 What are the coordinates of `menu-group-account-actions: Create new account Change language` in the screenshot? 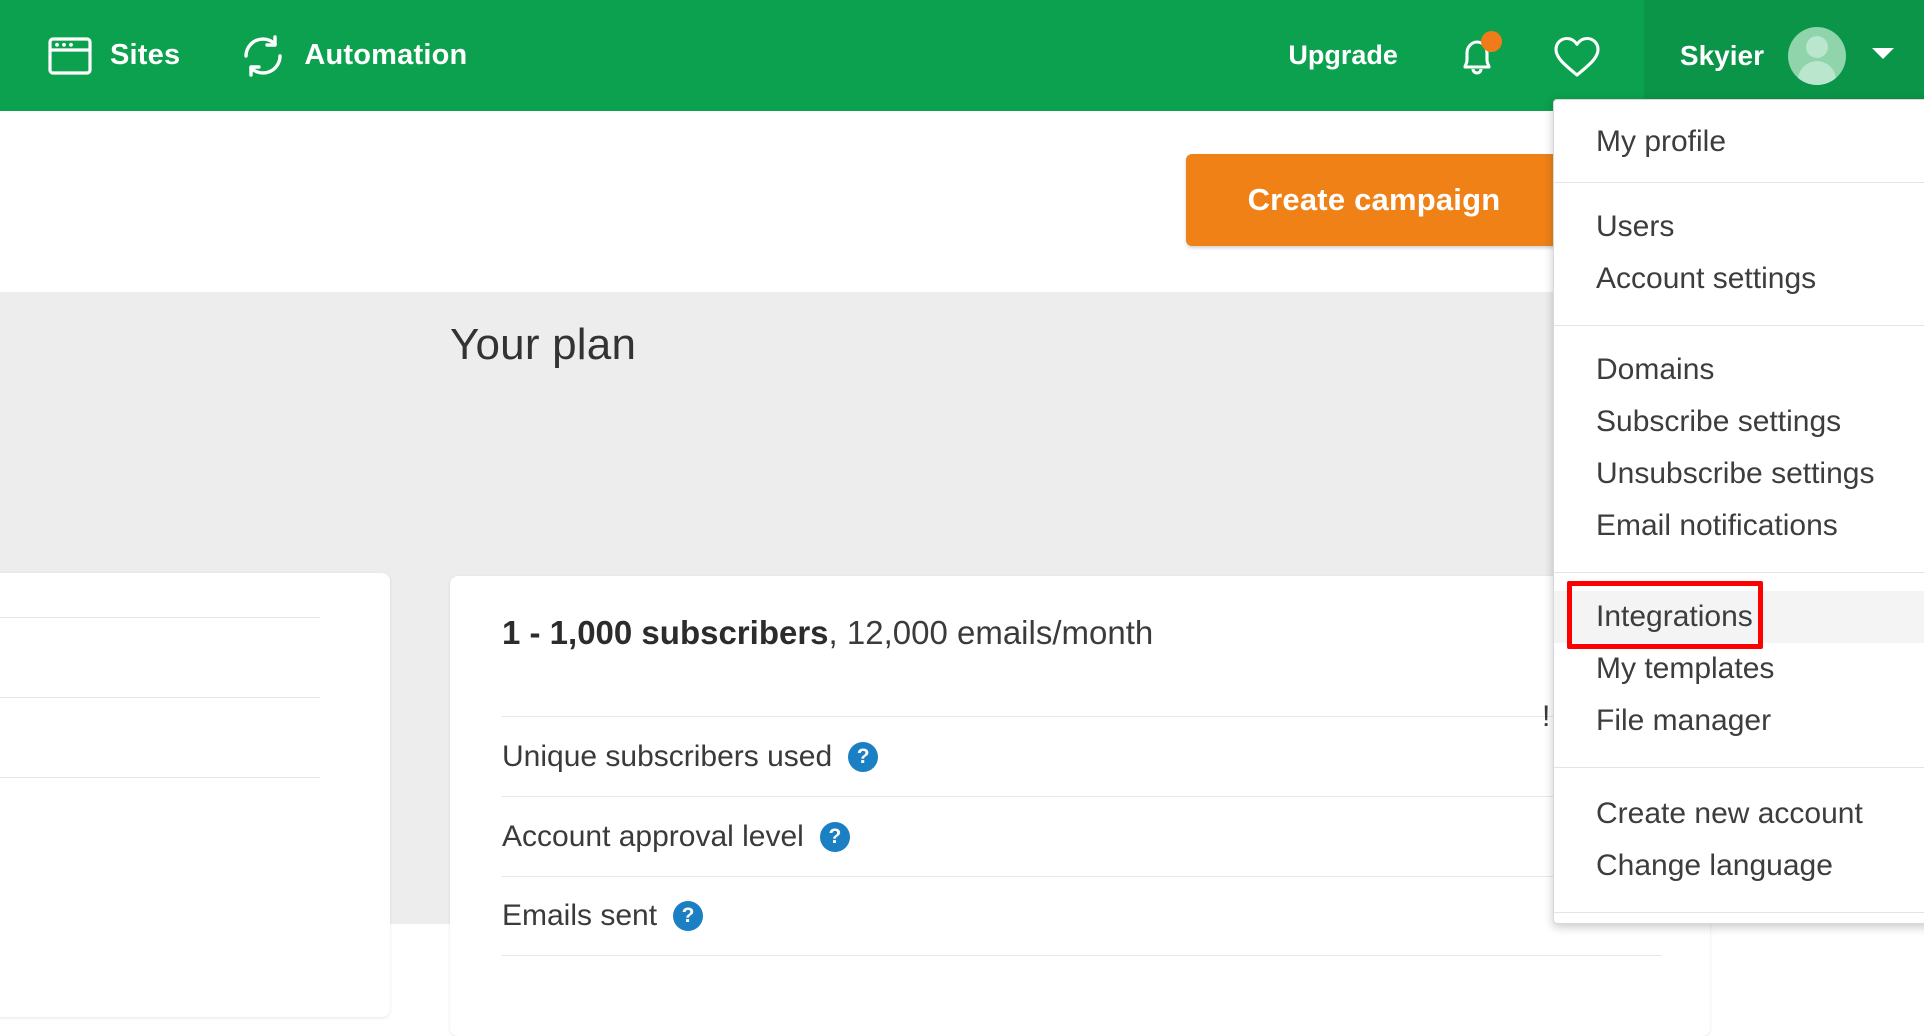 It's located at (1739, 840).